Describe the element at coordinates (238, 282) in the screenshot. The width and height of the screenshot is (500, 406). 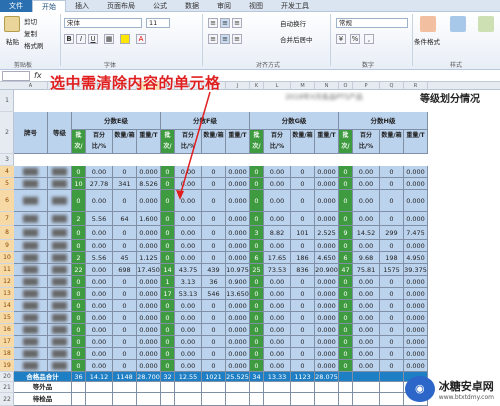
I see `data-cell: 0.900` at that location.